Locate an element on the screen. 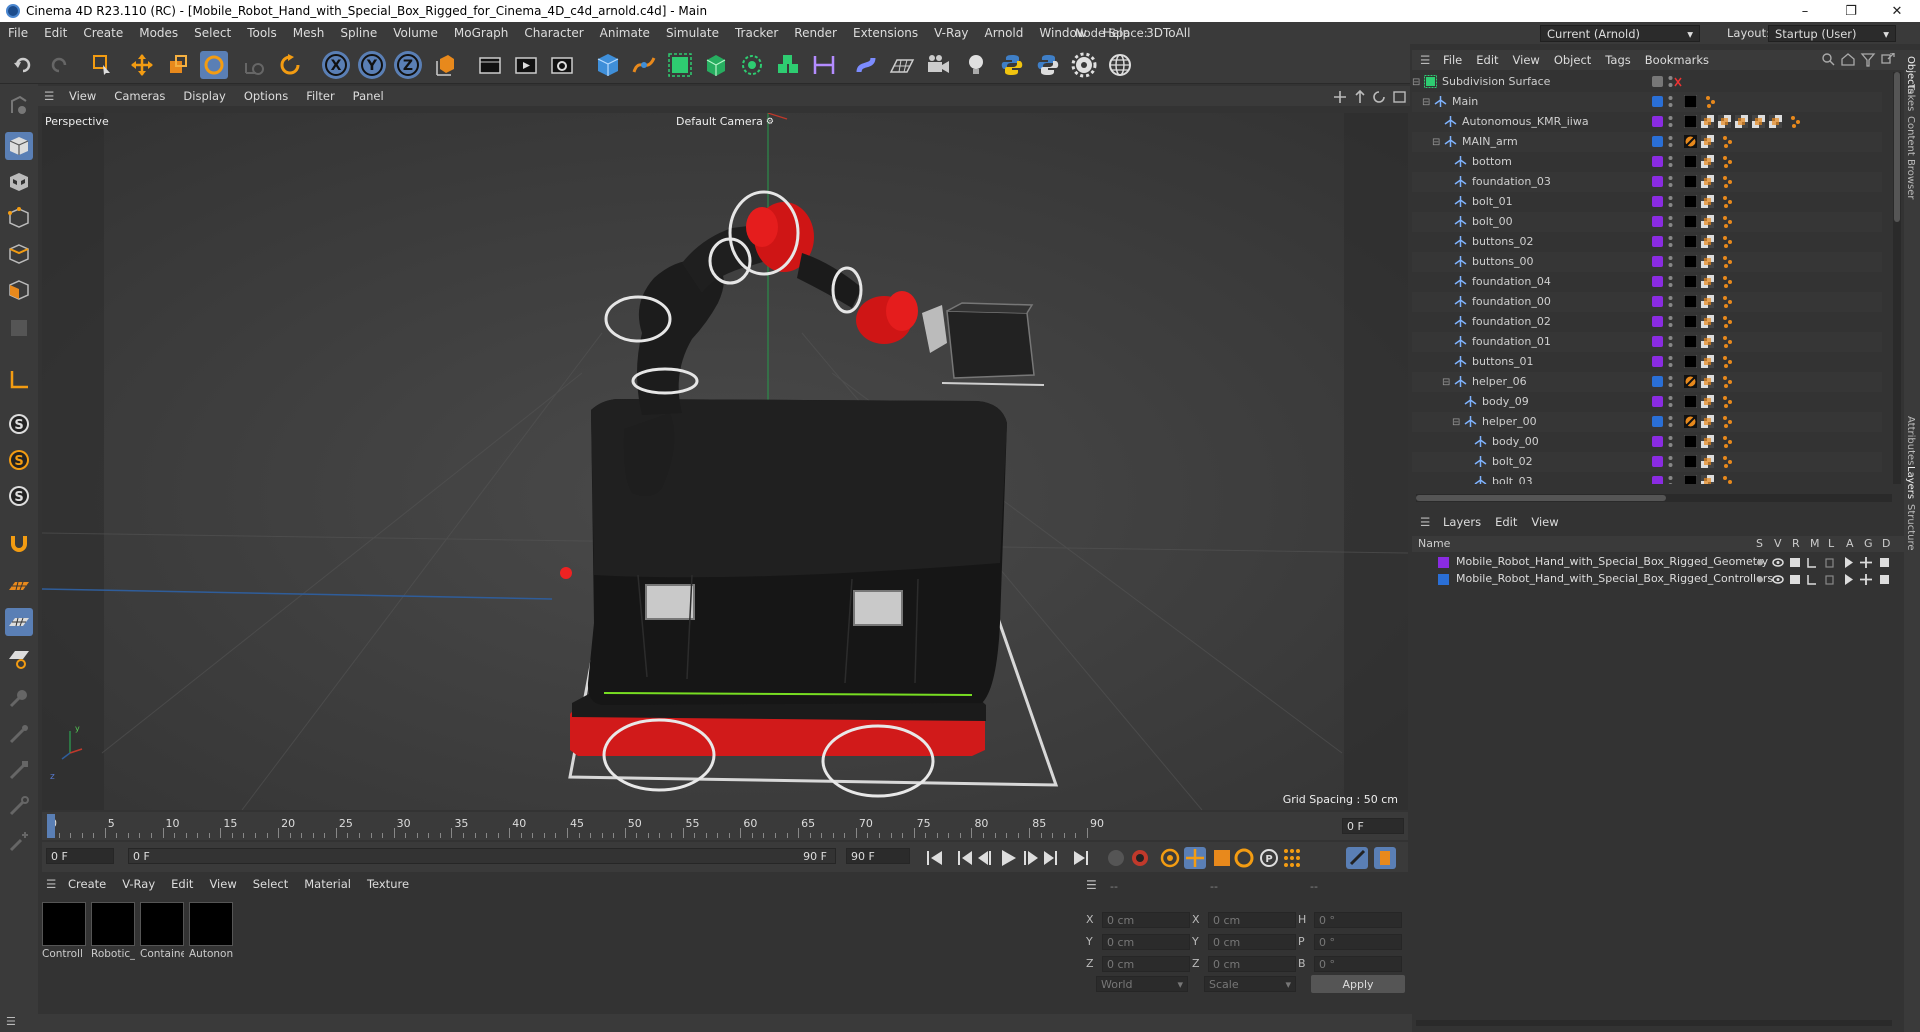  side-tab-attributes: Attributes is located at coordinates (1910, 440).